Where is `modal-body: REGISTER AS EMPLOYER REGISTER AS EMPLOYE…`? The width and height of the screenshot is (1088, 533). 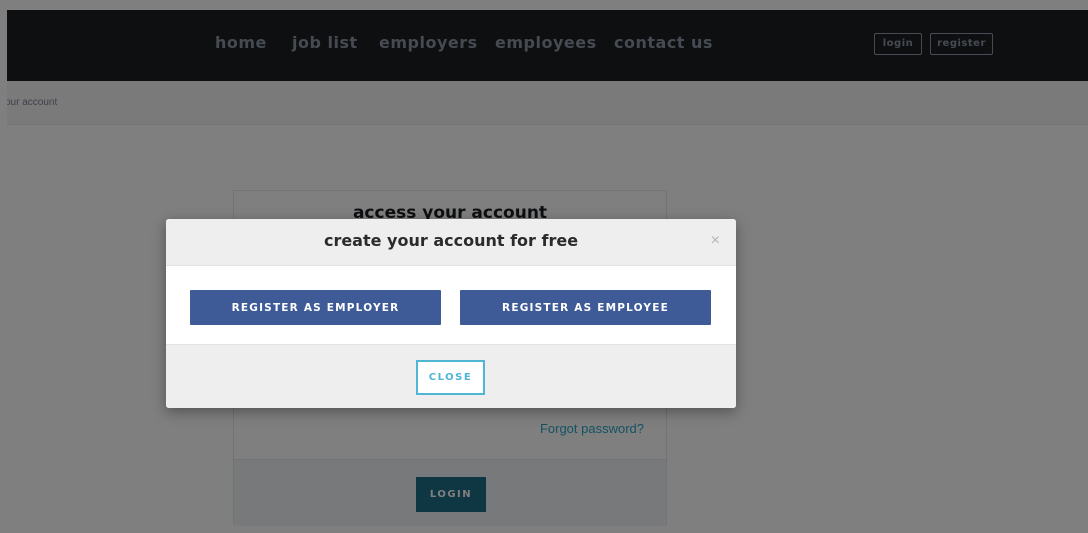
modal-body: REGISTER AS EMPLOYER REGISTER AS EMPLOYE… is located at coordinates (451, 305).